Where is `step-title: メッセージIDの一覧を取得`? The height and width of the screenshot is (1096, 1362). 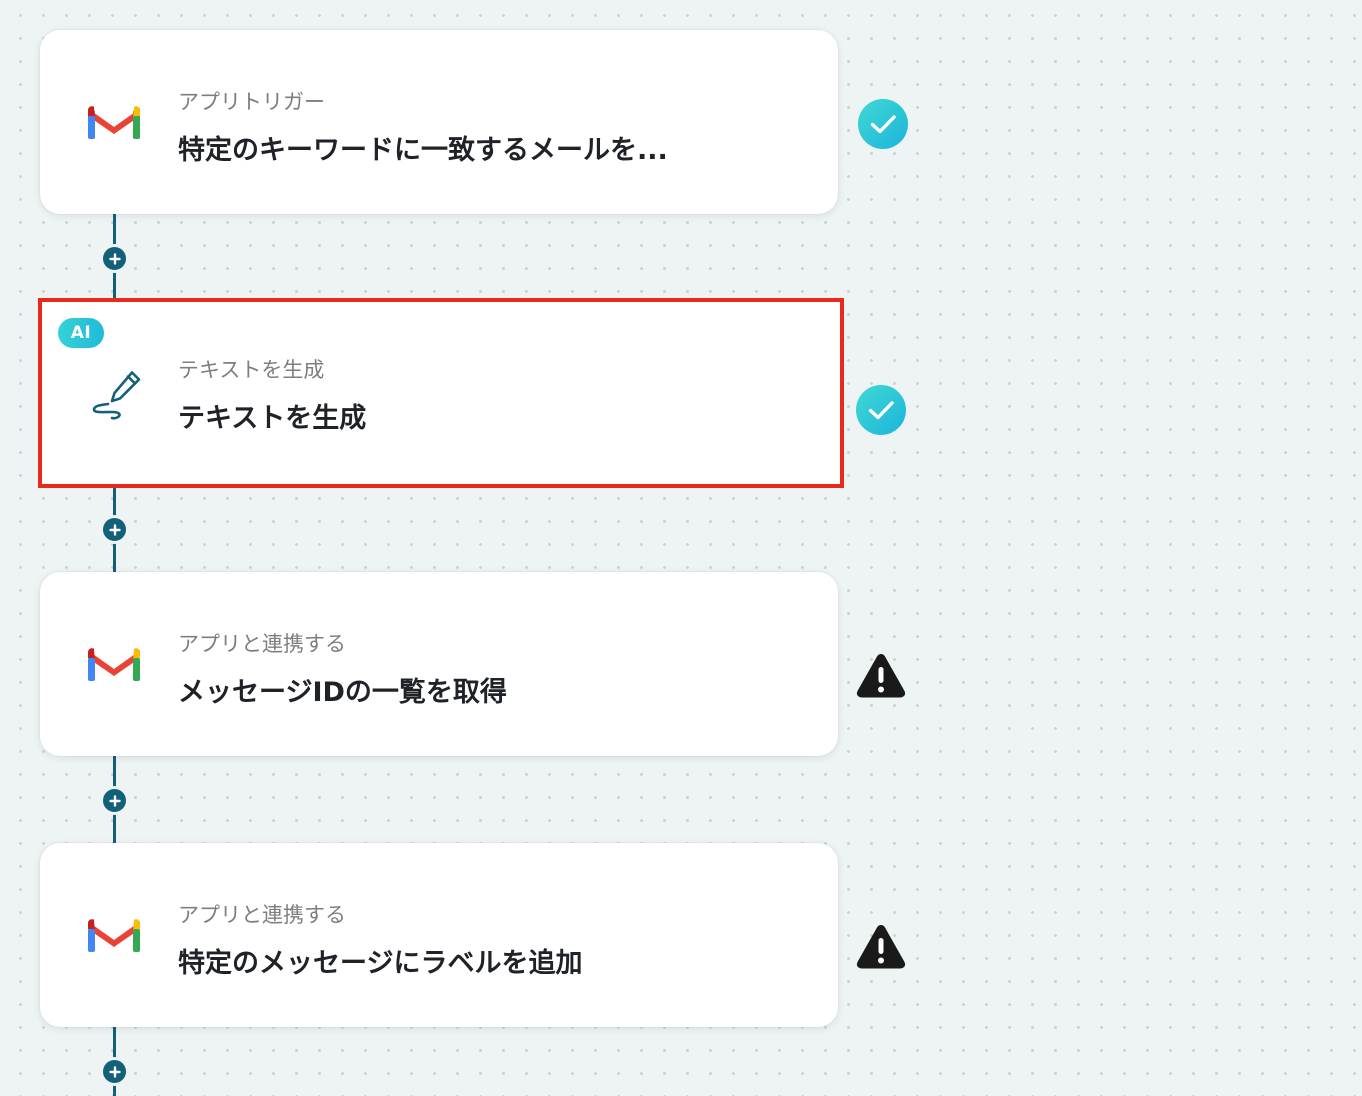 step-title: メッセージIDの一覧を取得 is located at coordinates (342, 692).